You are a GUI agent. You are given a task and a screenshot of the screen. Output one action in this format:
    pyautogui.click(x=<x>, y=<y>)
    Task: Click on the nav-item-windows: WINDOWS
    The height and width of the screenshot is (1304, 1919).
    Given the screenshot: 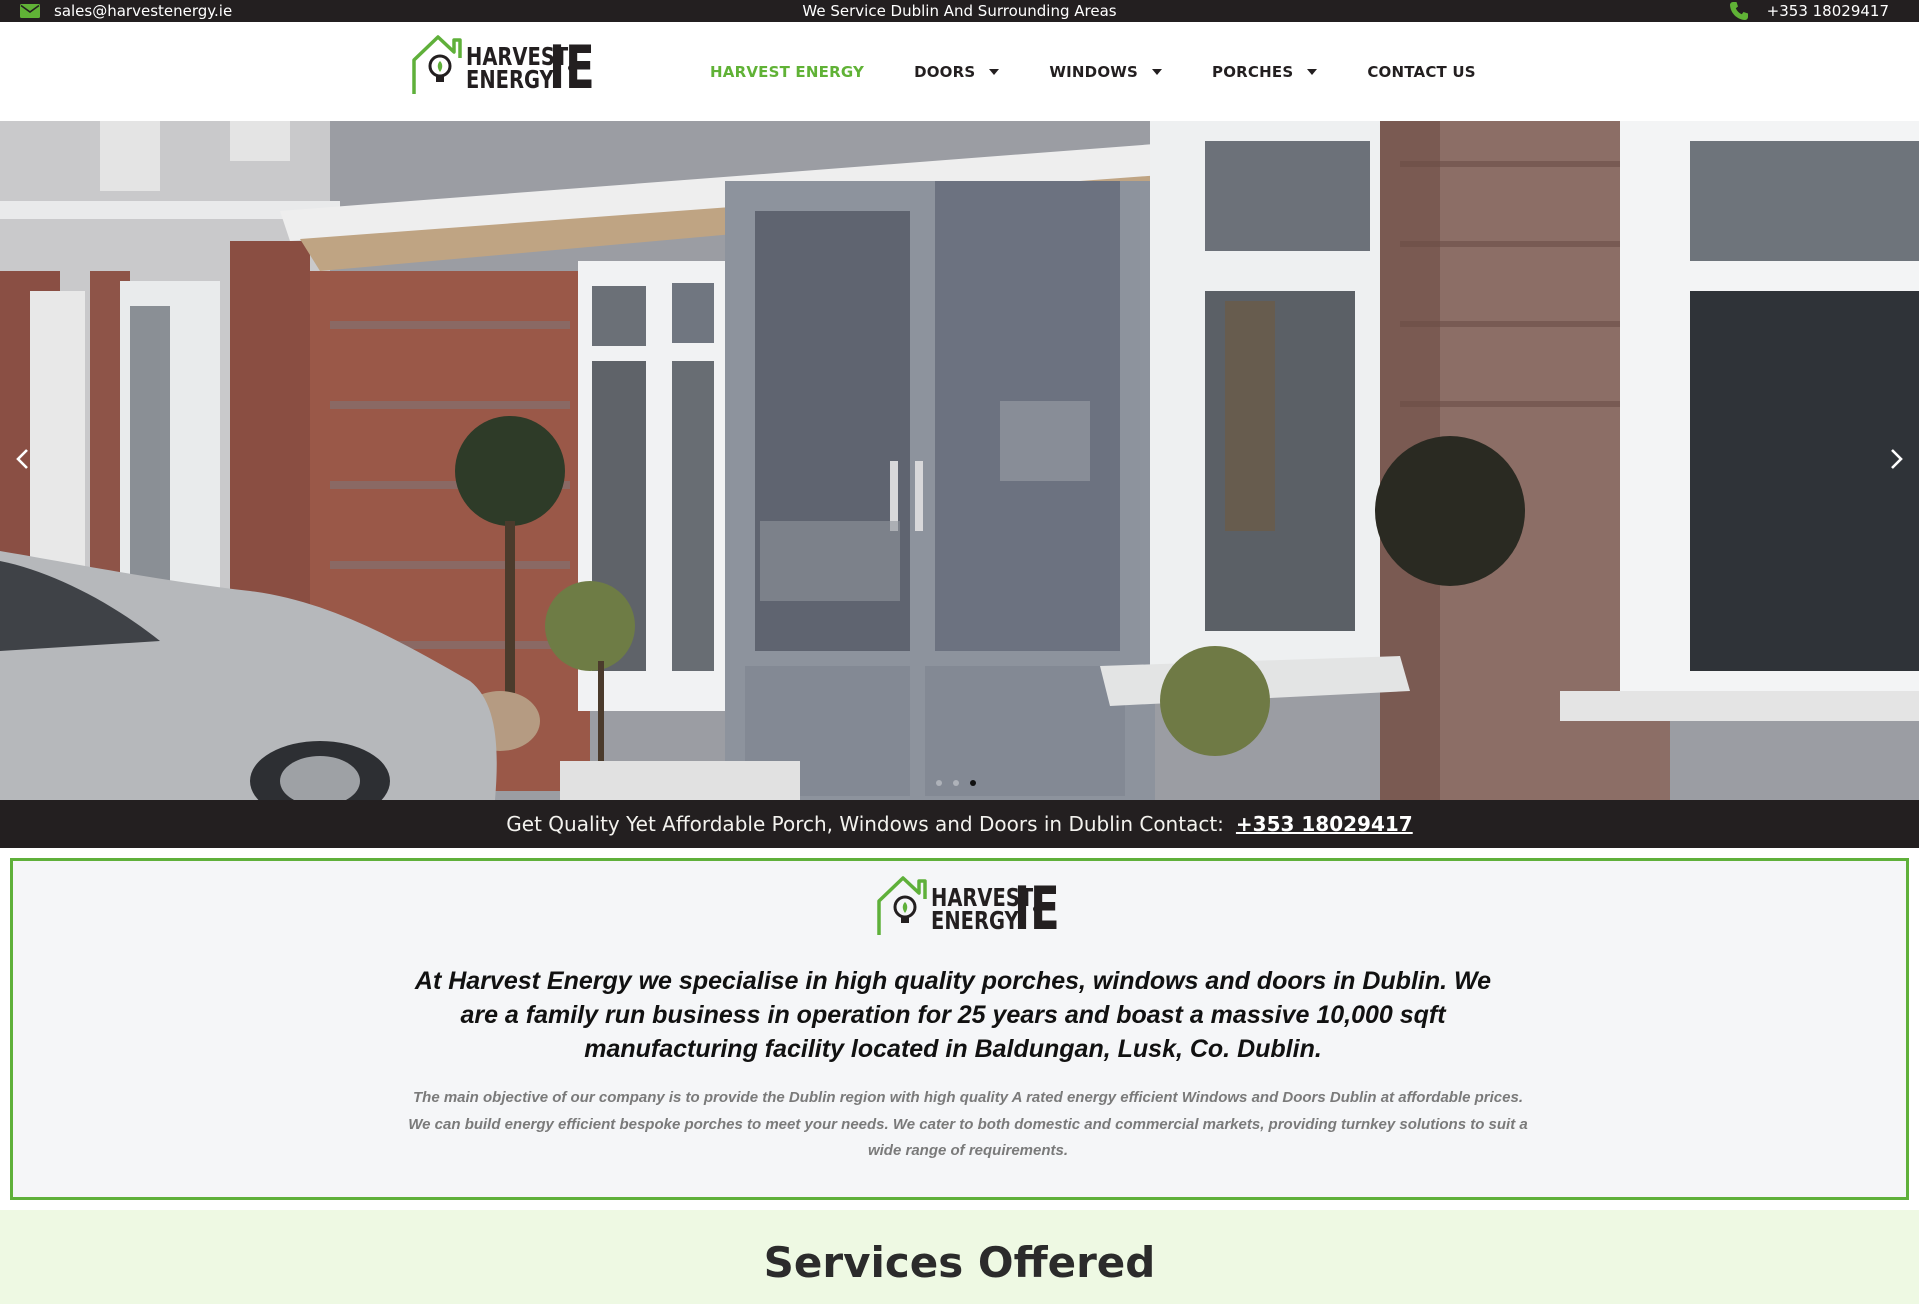 What is the action you would take?
    pyautogui.click(x=1106, y=71)
    